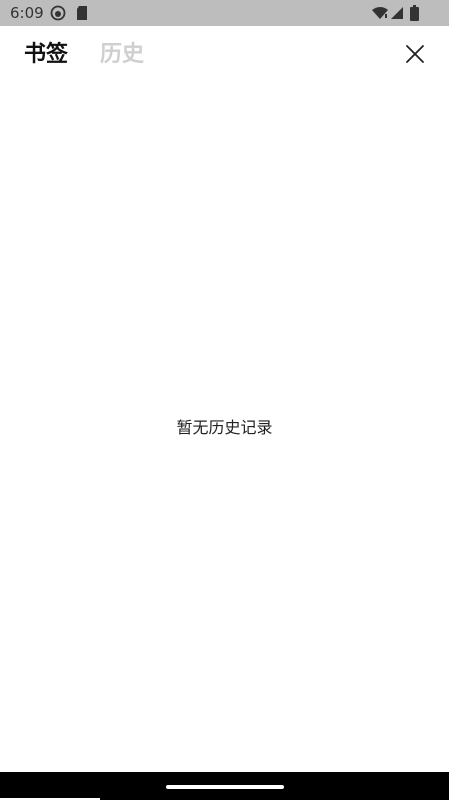 The width and height of the screenshot is (449, 800). I want to click on status-time: 6:09, so click(27, 13).